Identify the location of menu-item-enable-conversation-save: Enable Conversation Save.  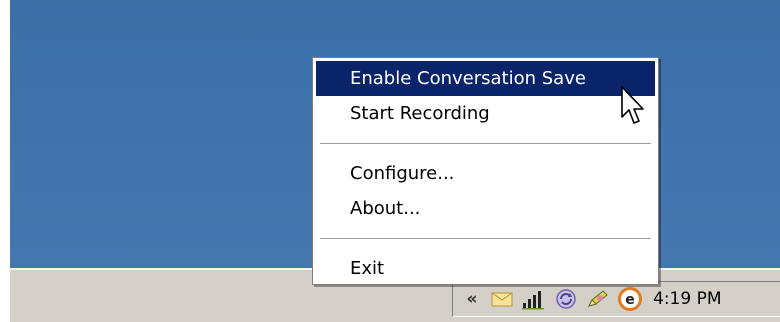
(485, 78).